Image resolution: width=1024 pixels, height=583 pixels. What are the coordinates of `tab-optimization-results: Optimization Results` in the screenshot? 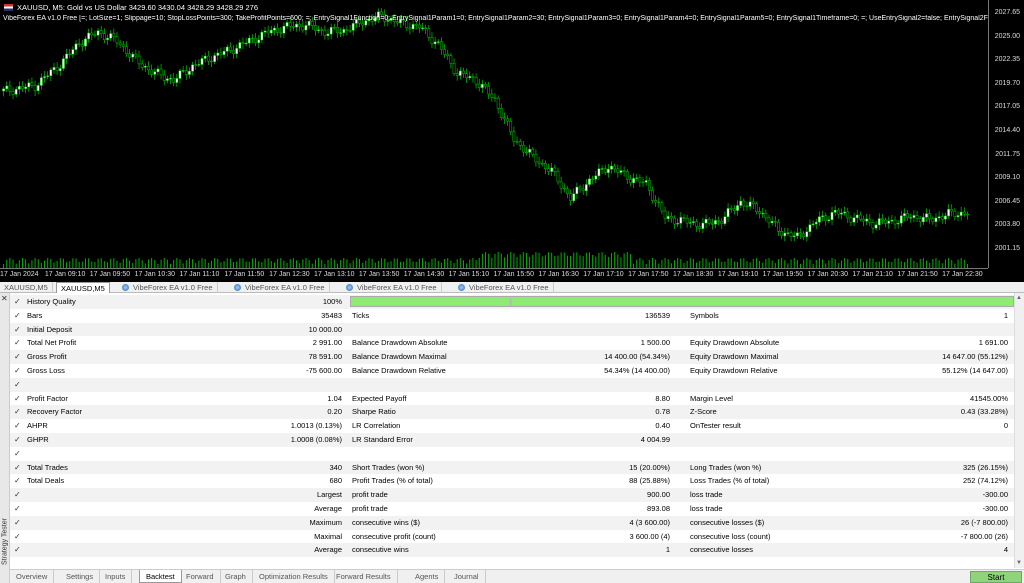 It's located at (294, 576).